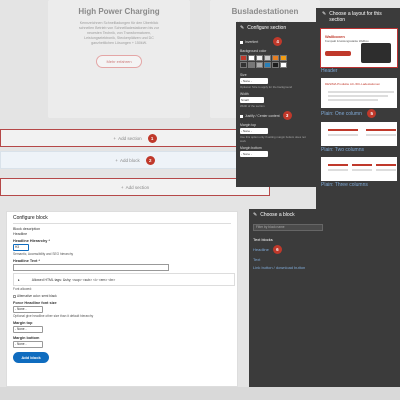 The width and height of the screenshot is (400, 400). What do you see at coordinates (372, 113) in the screenshot?
I see `step-badge: 5` at bounding box center [372, 113].